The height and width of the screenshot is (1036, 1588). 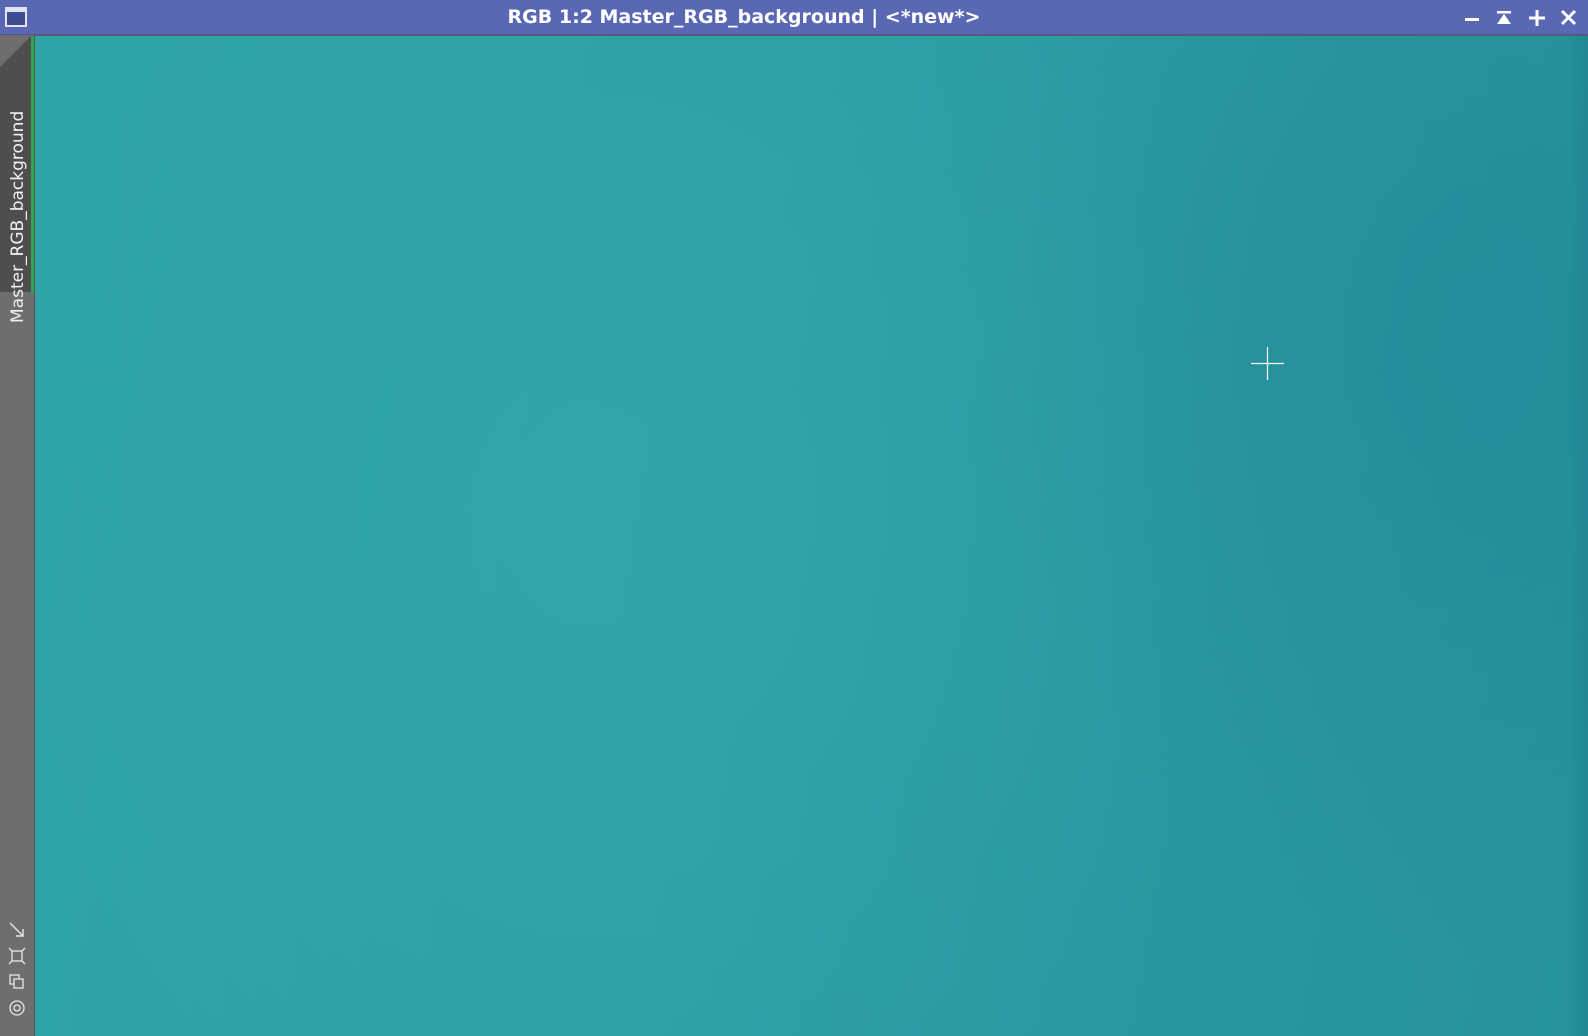 I want to click on crosshair-cursor, so click(x=1267, y=363).